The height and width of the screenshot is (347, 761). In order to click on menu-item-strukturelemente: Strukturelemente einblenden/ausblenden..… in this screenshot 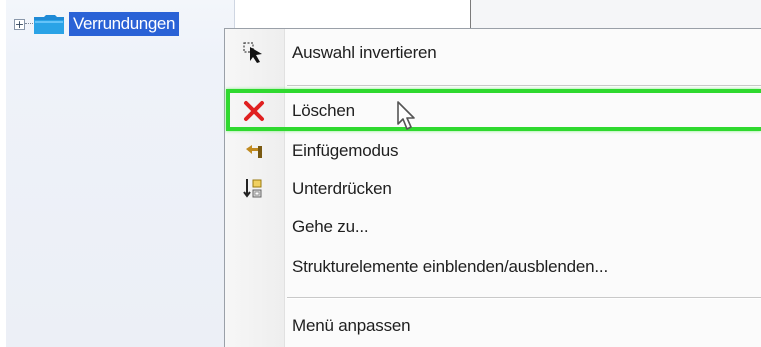, I will do `click(493, 267)`.